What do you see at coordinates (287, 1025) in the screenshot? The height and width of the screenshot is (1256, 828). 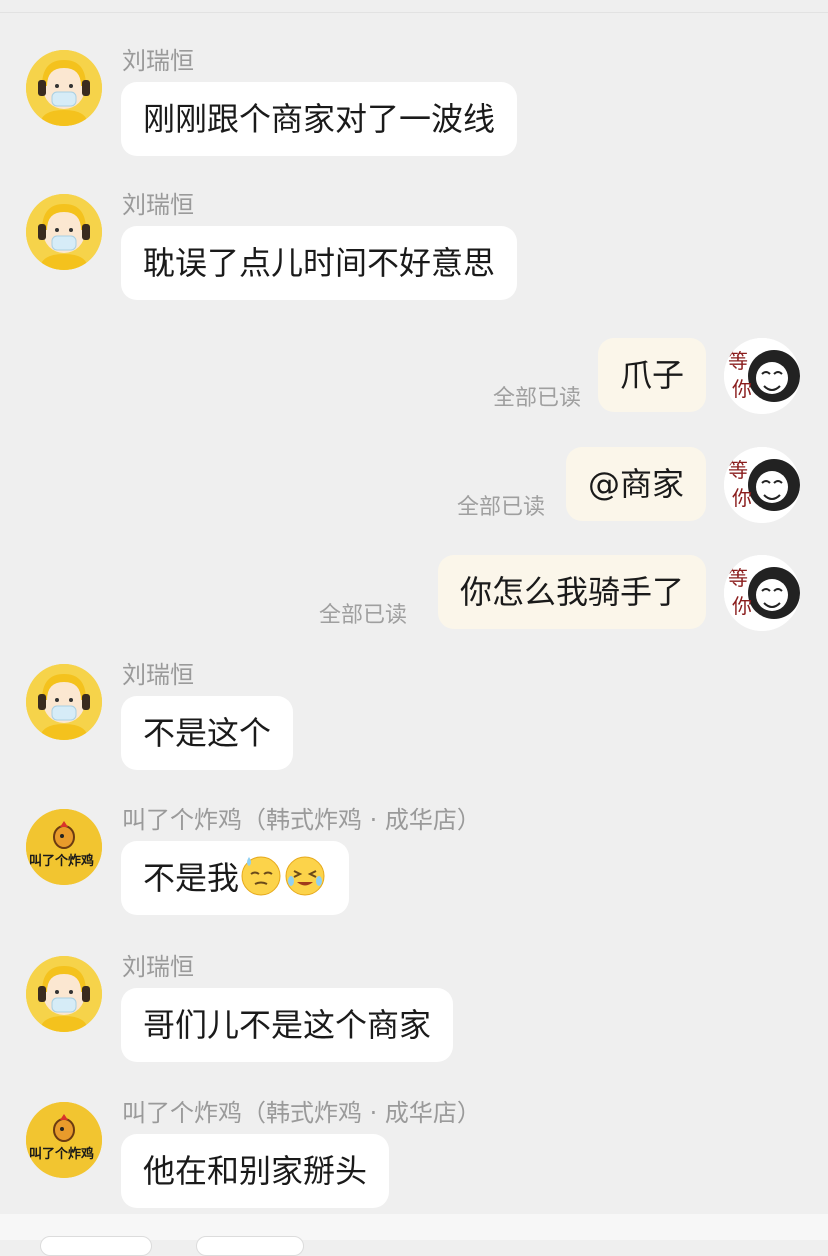 I see `message-bubble: 哥们儿不是这个商家` at bounding box center [287, 1025].